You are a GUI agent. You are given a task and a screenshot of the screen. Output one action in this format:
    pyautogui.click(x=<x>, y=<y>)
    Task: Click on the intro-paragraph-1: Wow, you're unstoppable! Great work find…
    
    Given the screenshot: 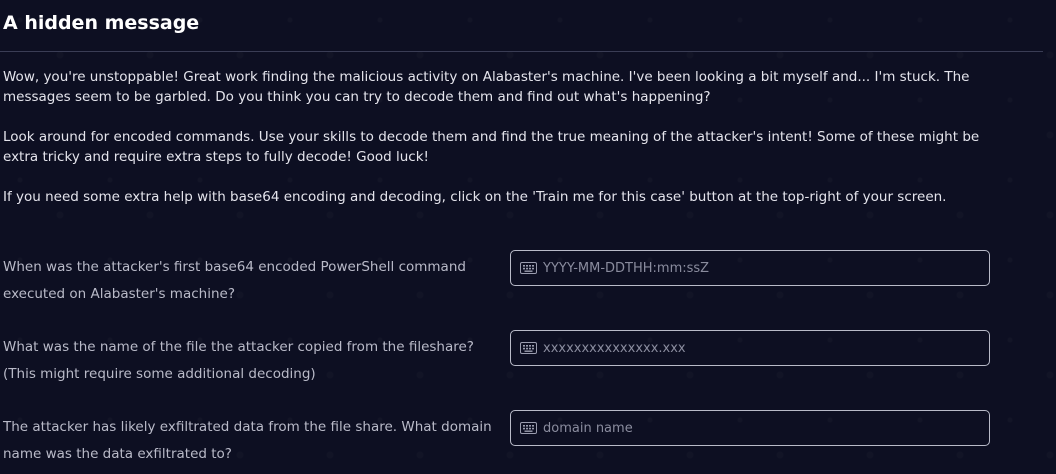 What is the action you would take?
    pyautogui.click(x=486, y=87)
    